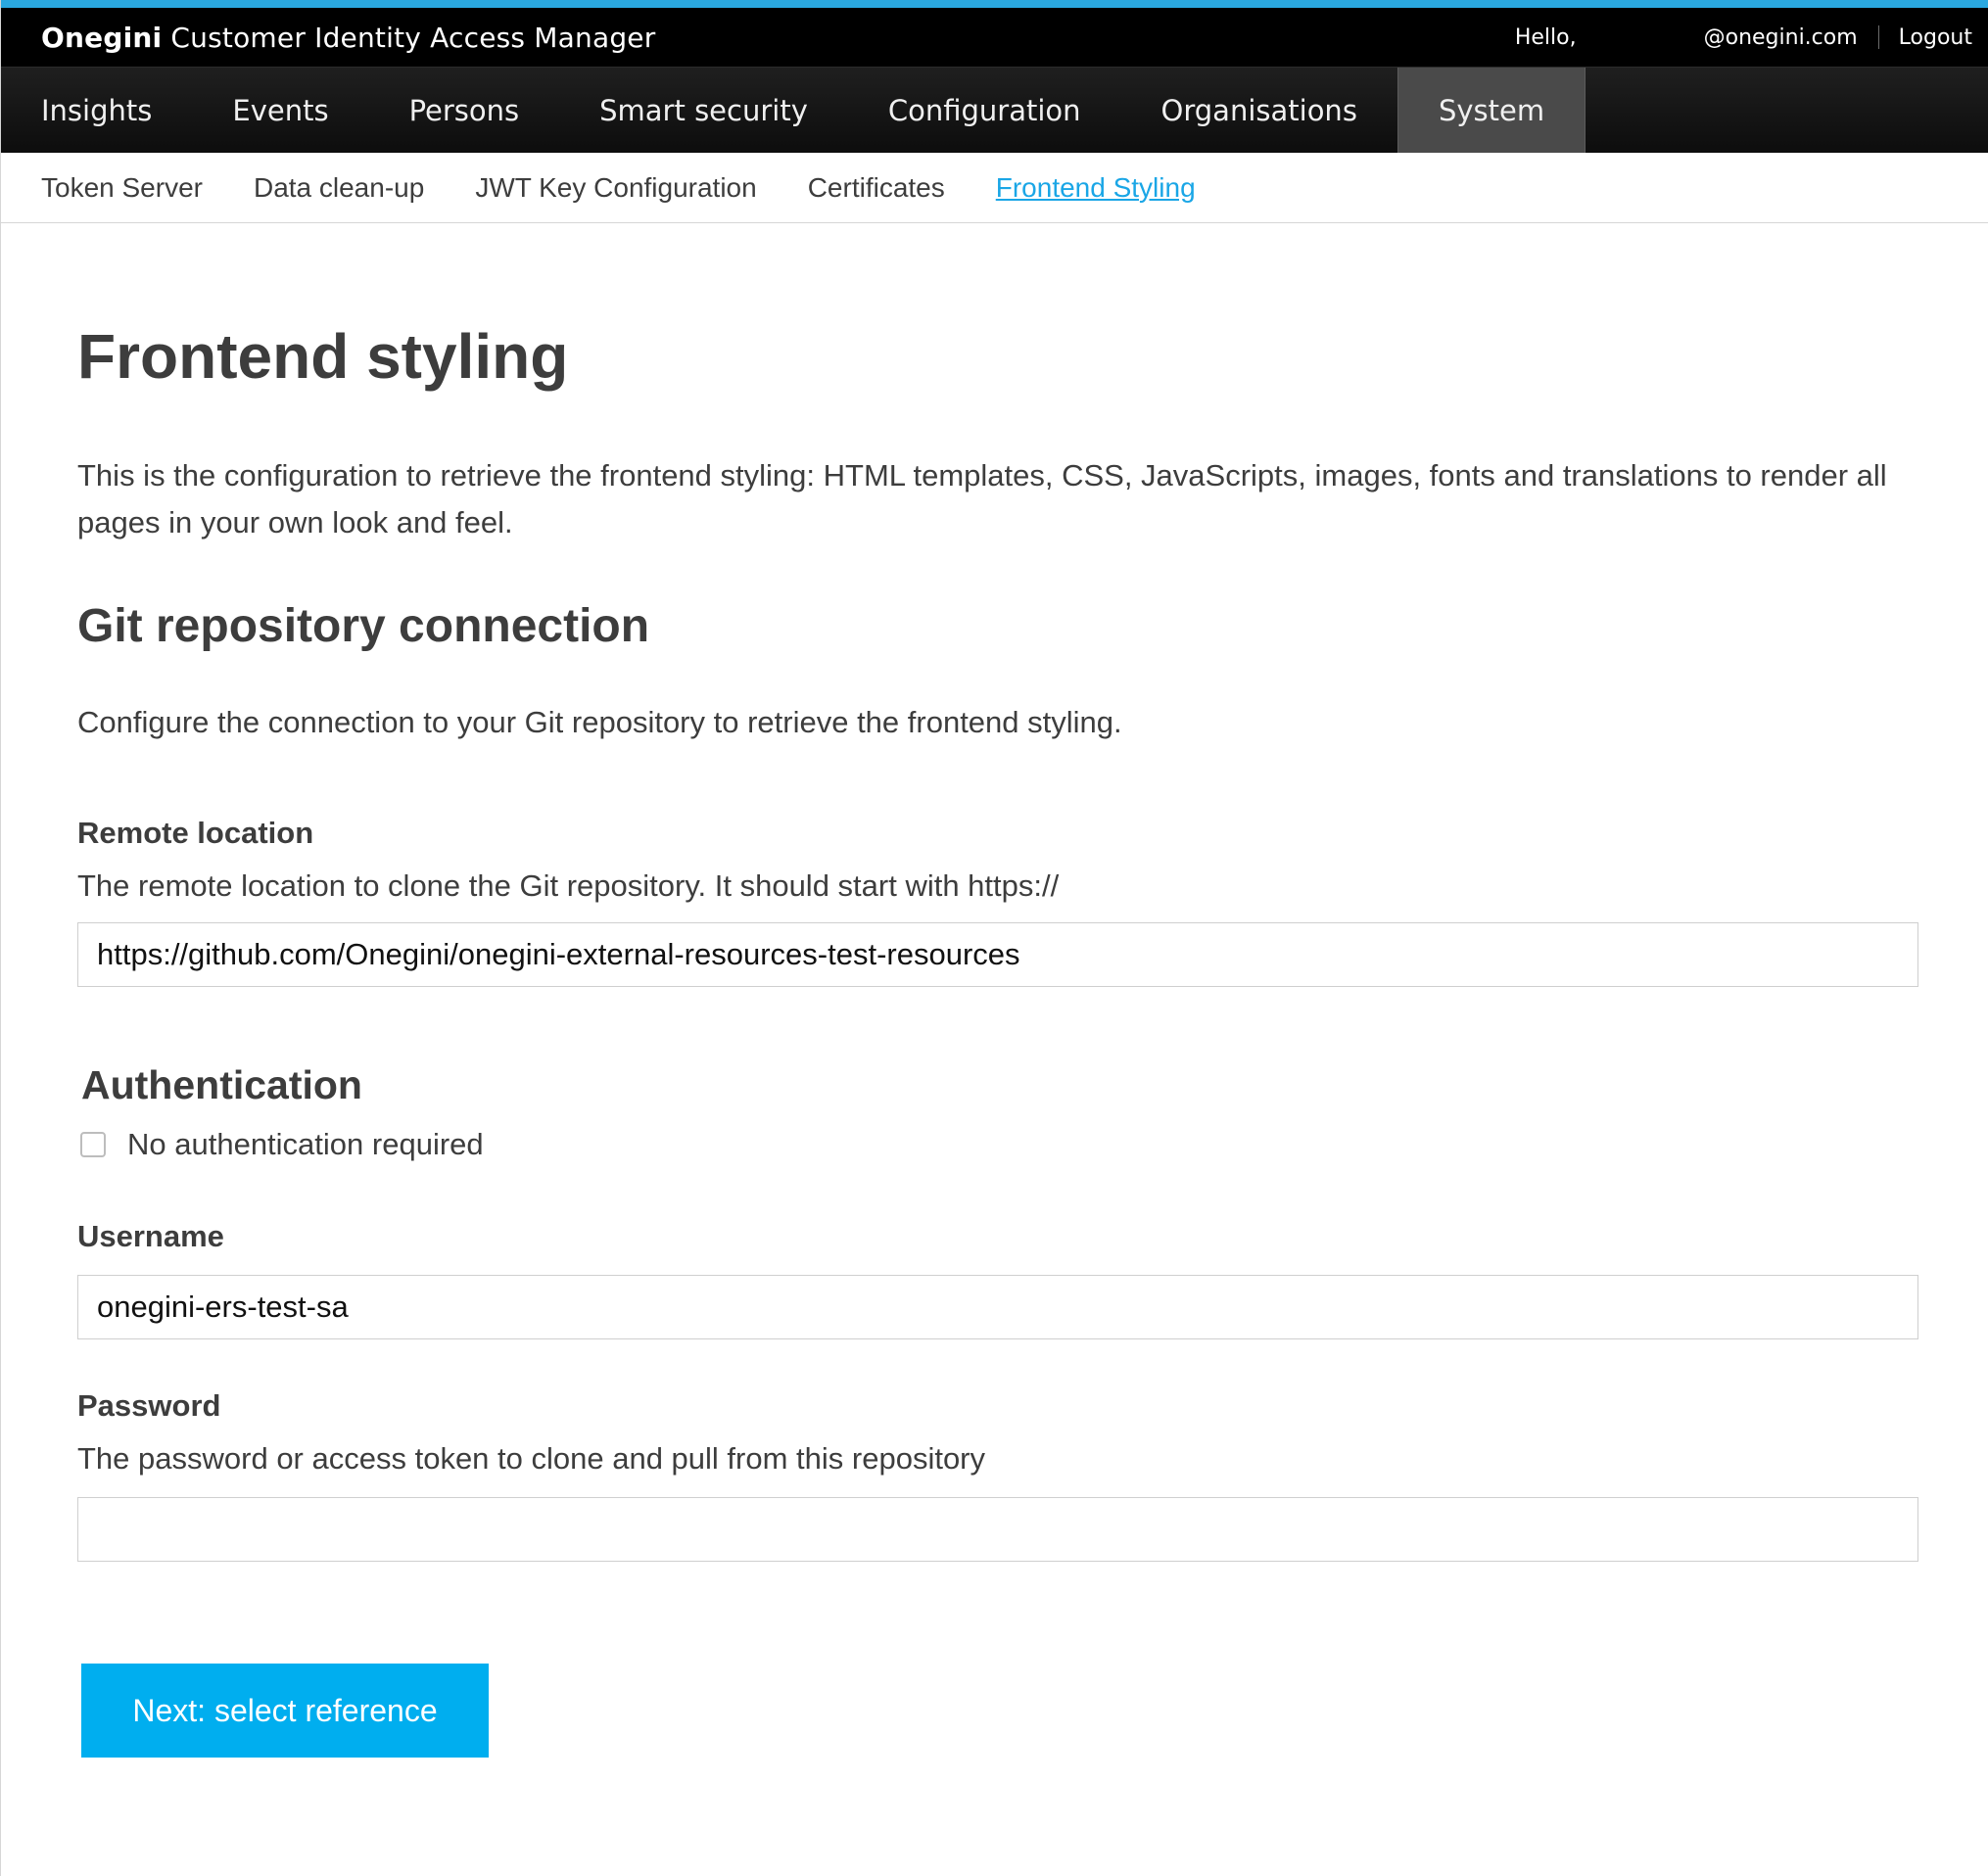 The image size is (1988, 1876). What do you see at coordinates (280, 111) in the screenshot?
I see `nav-item-events: Events` at bounding box center [280, 111].